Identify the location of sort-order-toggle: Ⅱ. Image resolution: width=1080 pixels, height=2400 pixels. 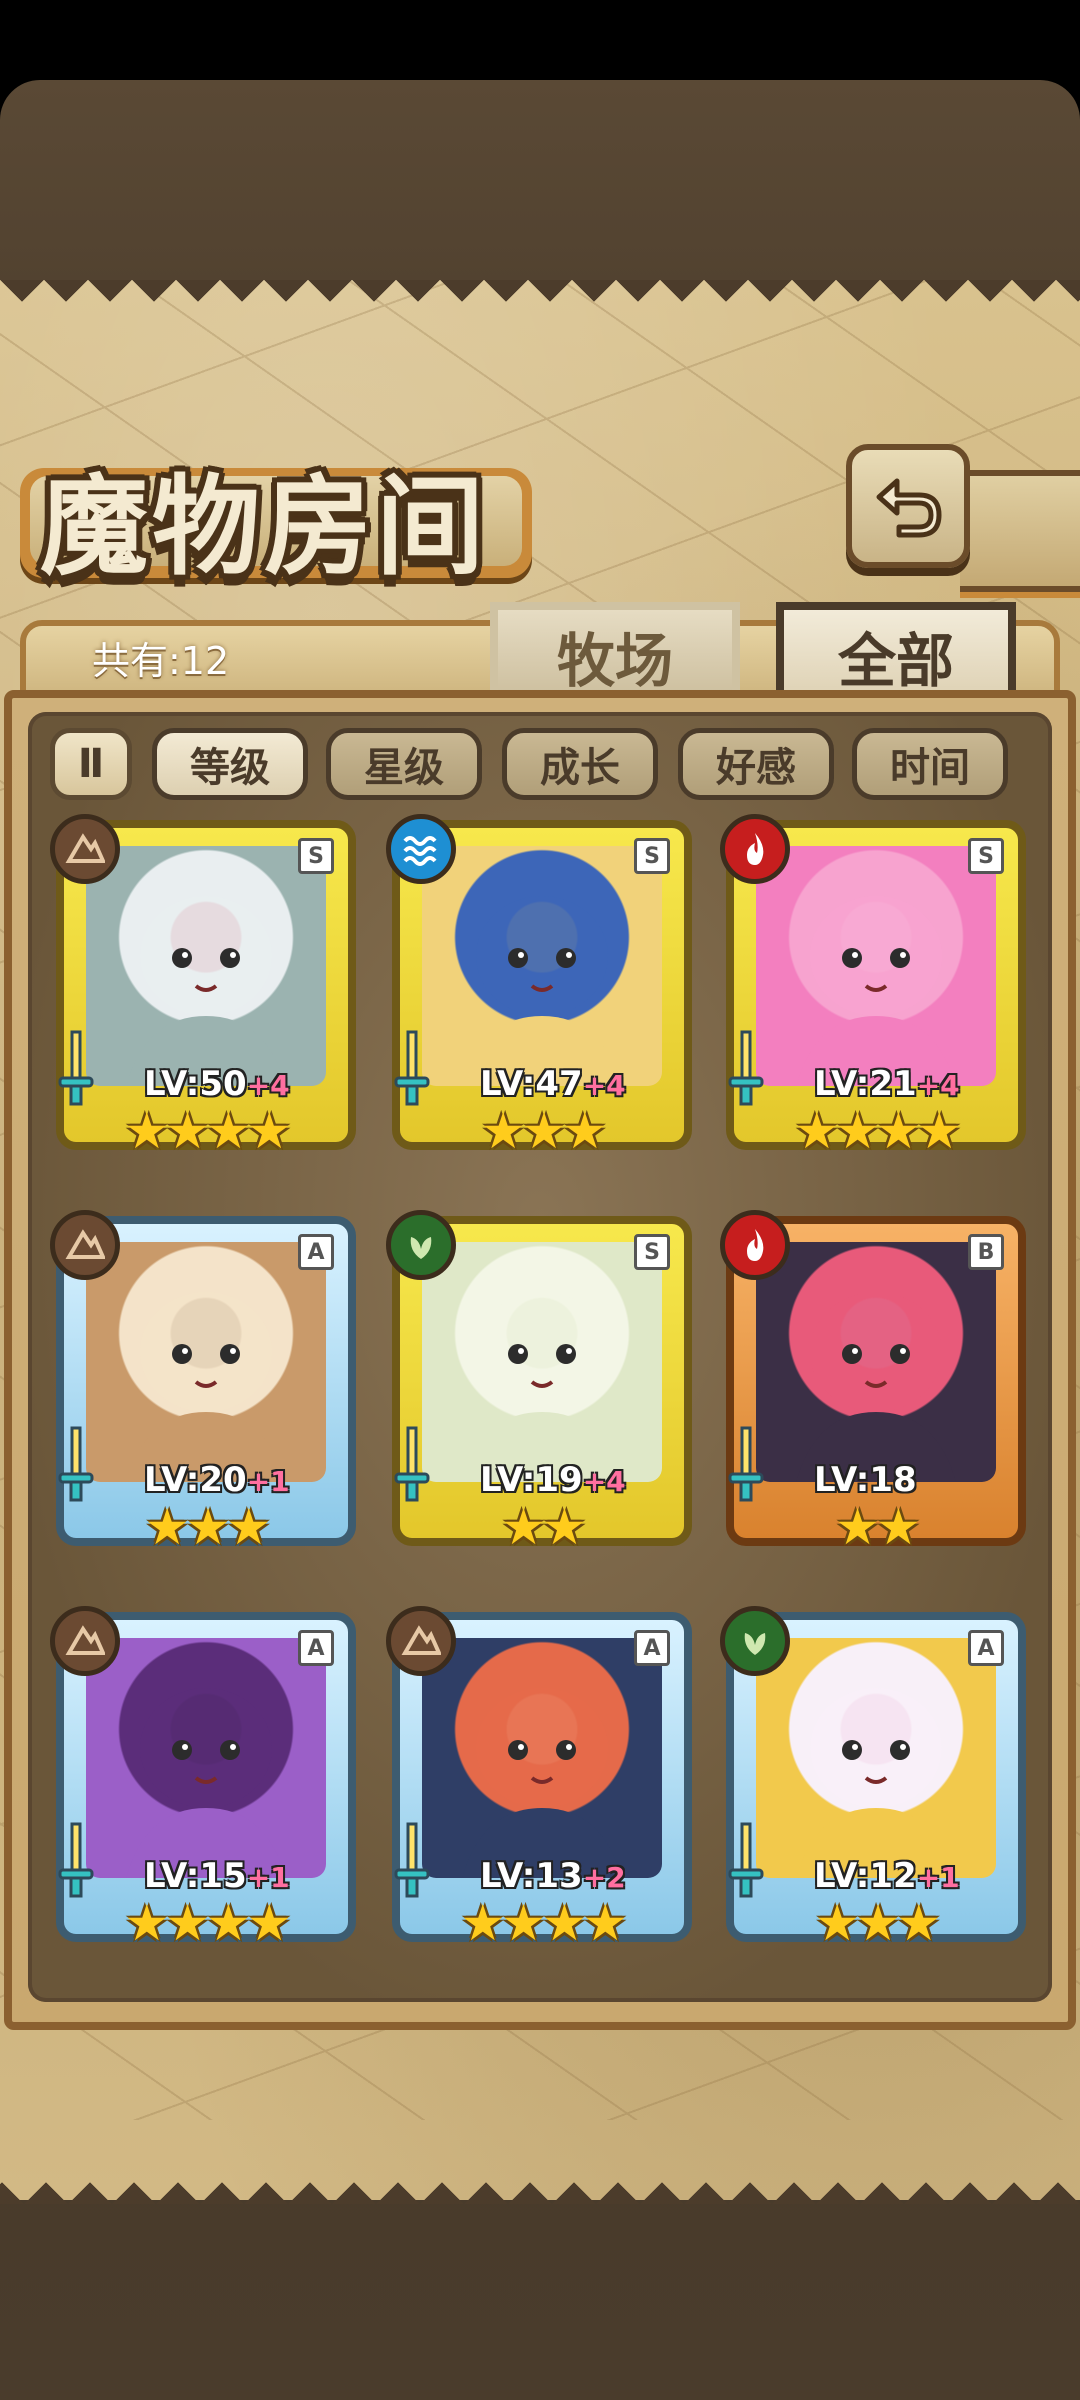
(91, 764).